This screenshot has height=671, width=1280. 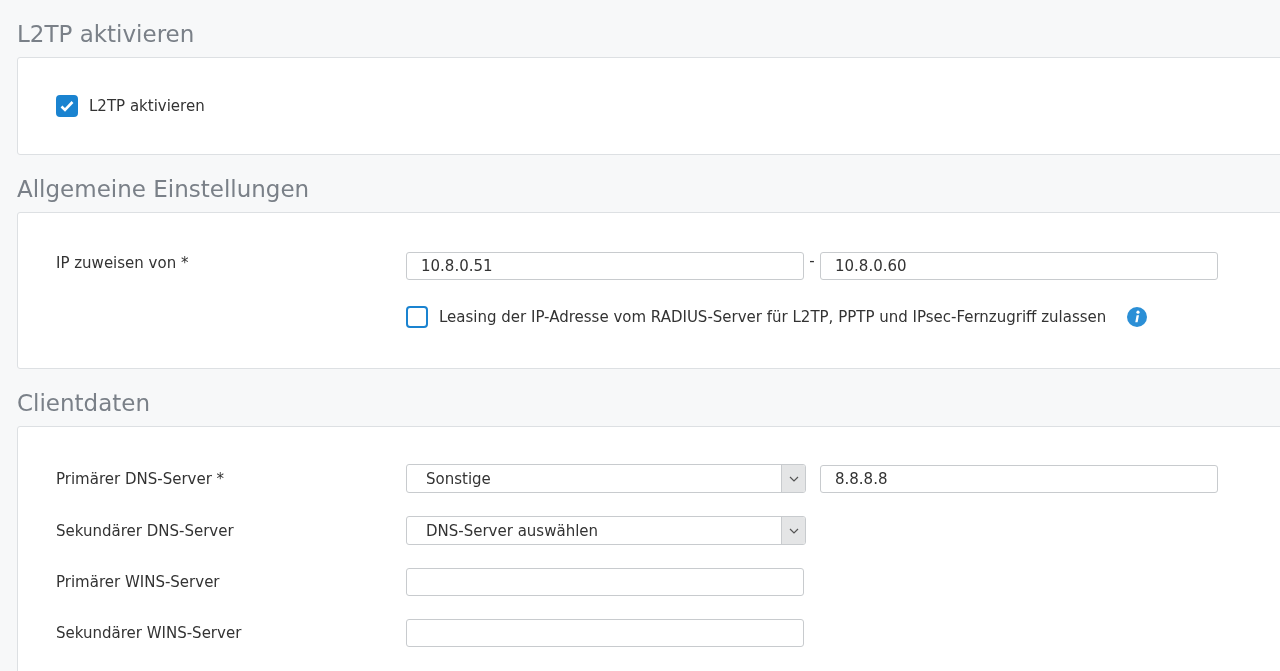 What do you see at coordinates (606, 530) in the screenshot?
I see `dropdown: DNS-Server auswählen` at bounding box center [606, 530].